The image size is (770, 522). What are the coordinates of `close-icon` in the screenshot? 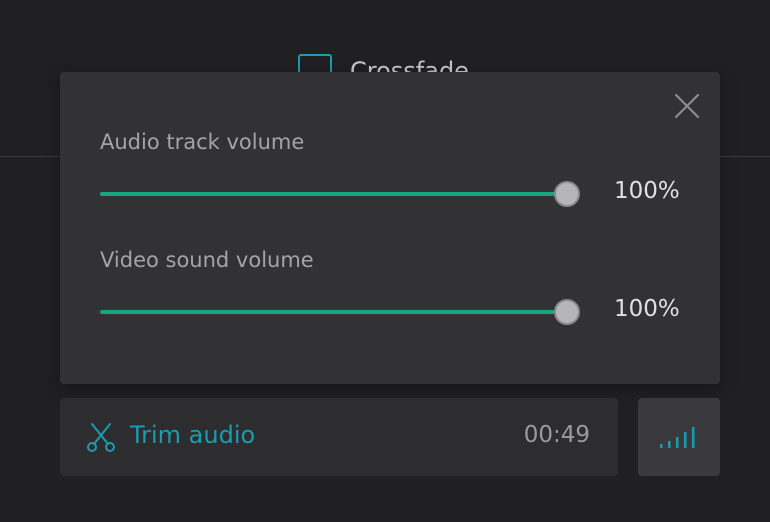 It's located at (687, 106).